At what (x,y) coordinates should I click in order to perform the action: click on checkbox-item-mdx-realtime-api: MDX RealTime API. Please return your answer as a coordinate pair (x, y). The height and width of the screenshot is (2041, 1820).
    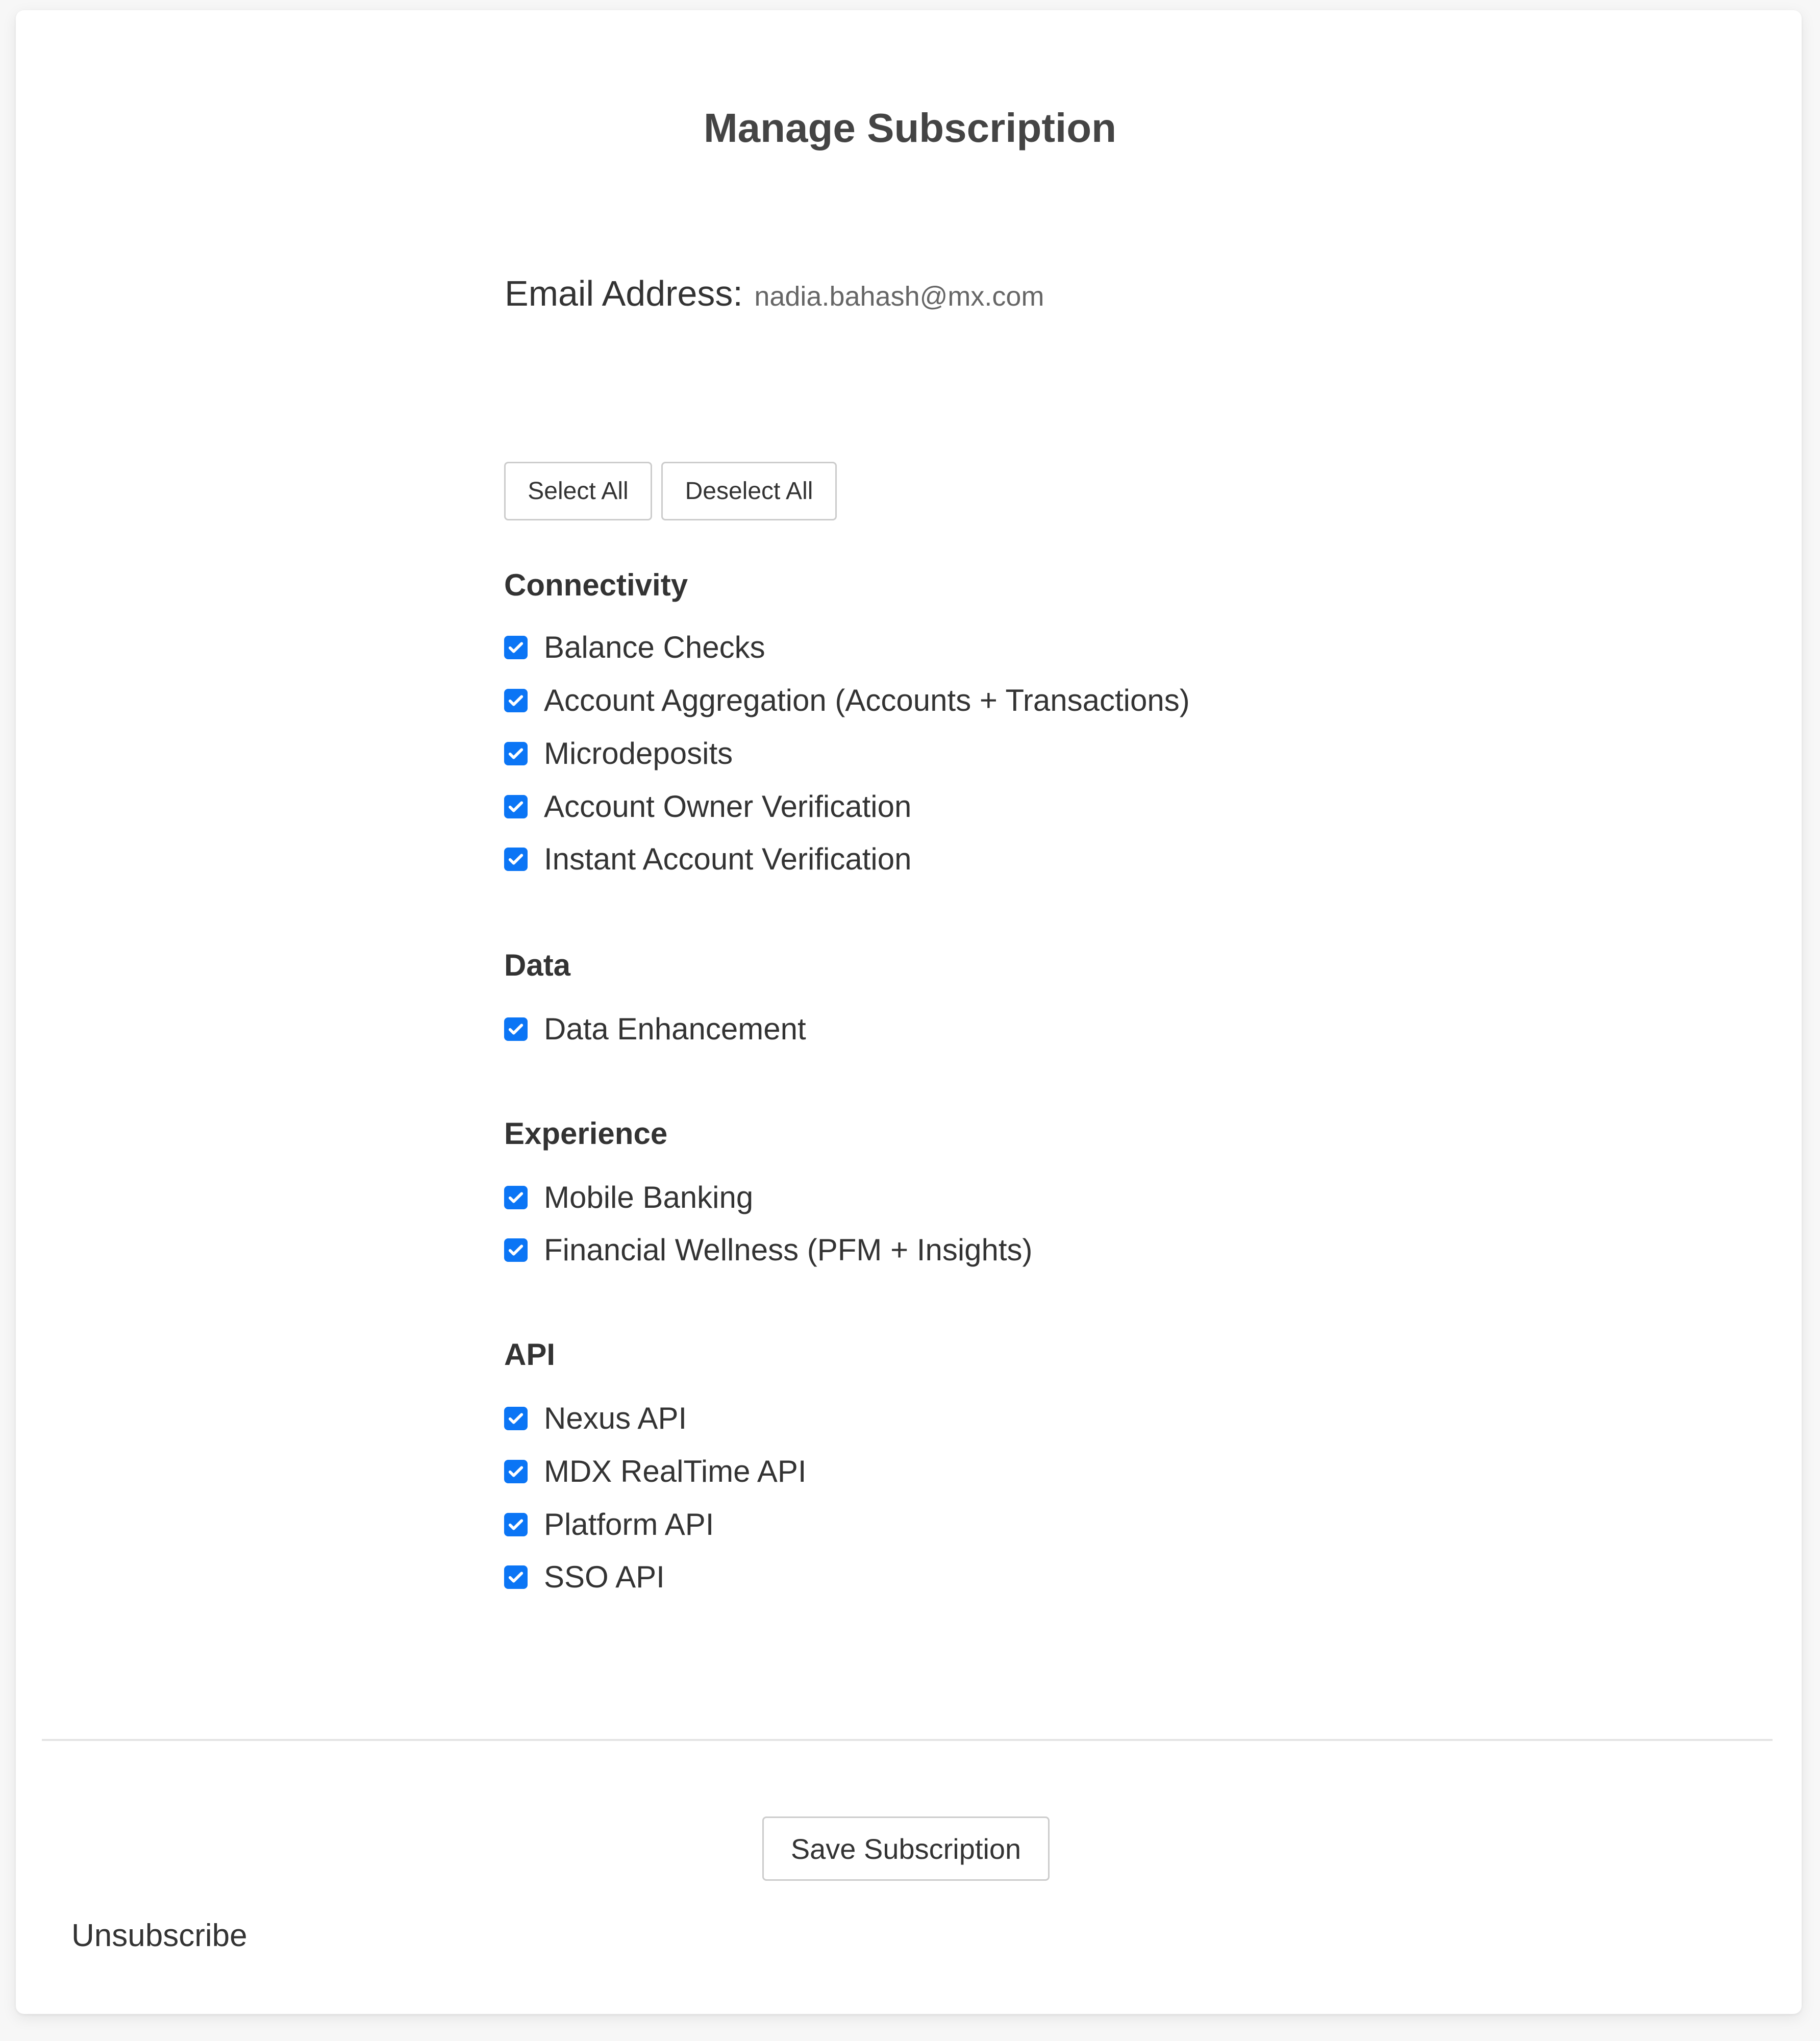
    Looking at the image, I should click on (655, 1471).